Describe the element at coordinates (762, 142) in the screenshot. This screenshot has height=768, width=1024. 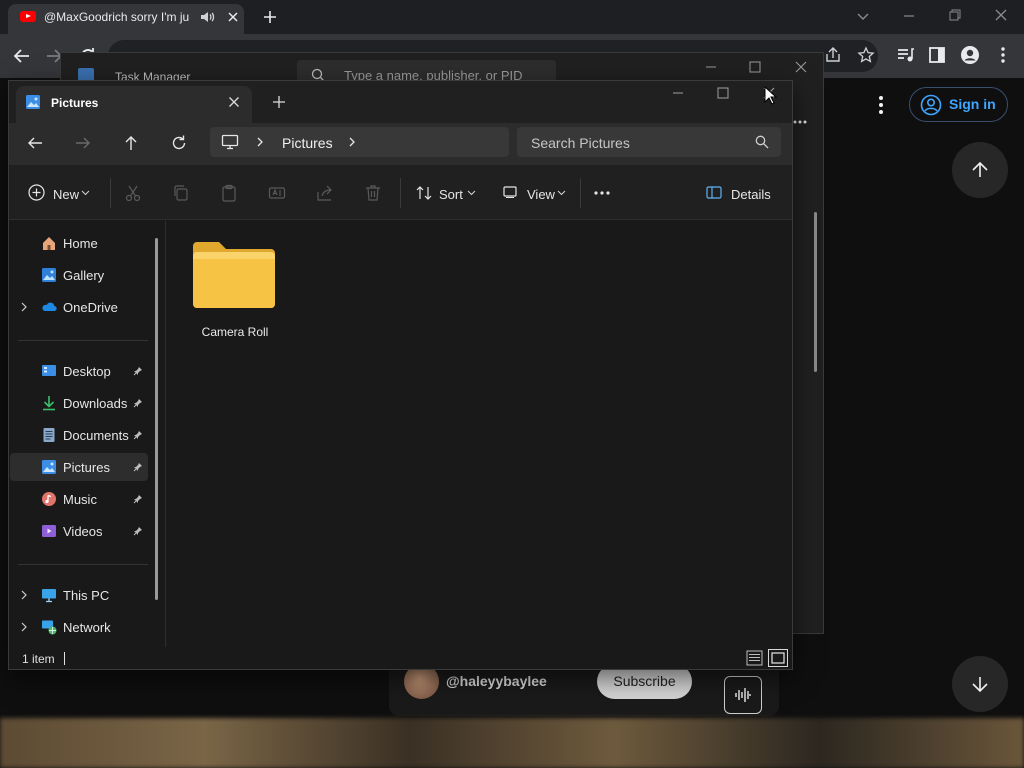
I see `search-icon` at that location.